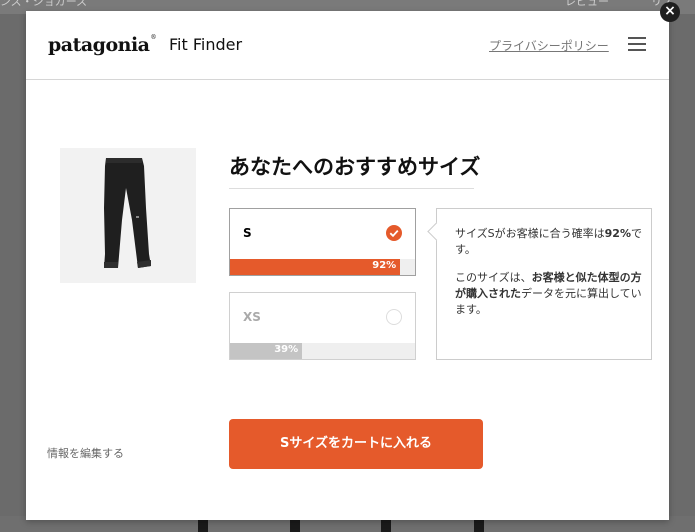  Describe the element at coordinates (252, 317) in the screenshot. I see `size-label: XS` at that location.